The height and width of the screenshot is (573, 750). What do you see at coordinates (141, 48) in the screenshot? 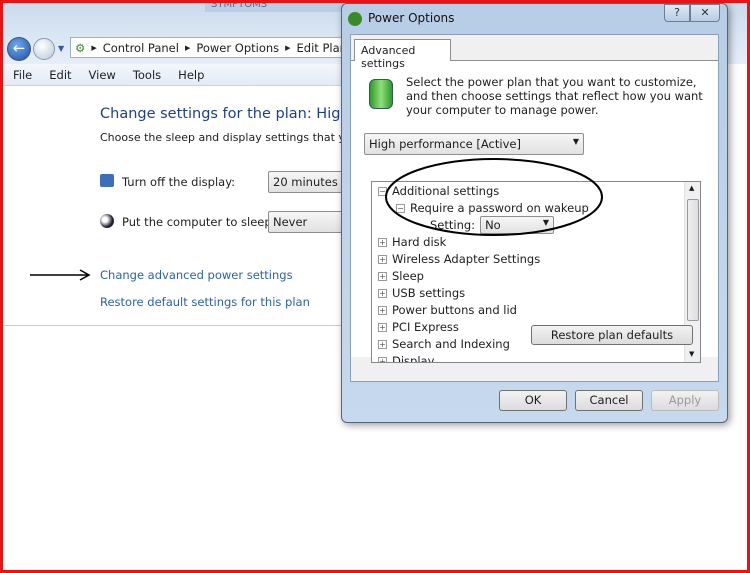
I see `breadcrumb-item: Control Panel` at bounding box center [141, 48].